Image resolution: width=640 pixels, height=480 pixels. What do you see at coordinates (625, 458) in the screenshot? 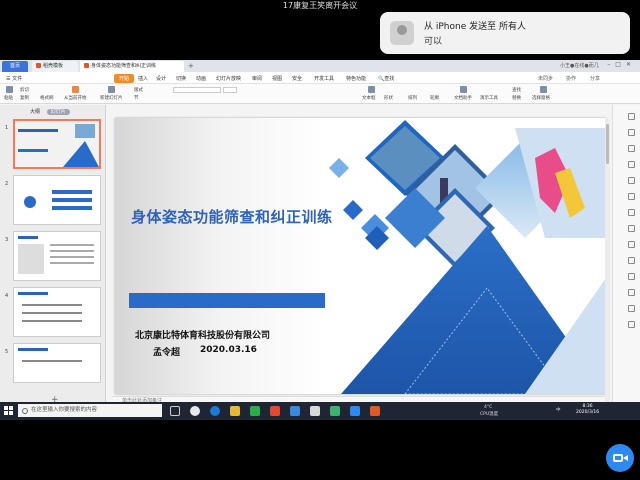
I see `camera-lens-icon` at bounding box center [625, 458].